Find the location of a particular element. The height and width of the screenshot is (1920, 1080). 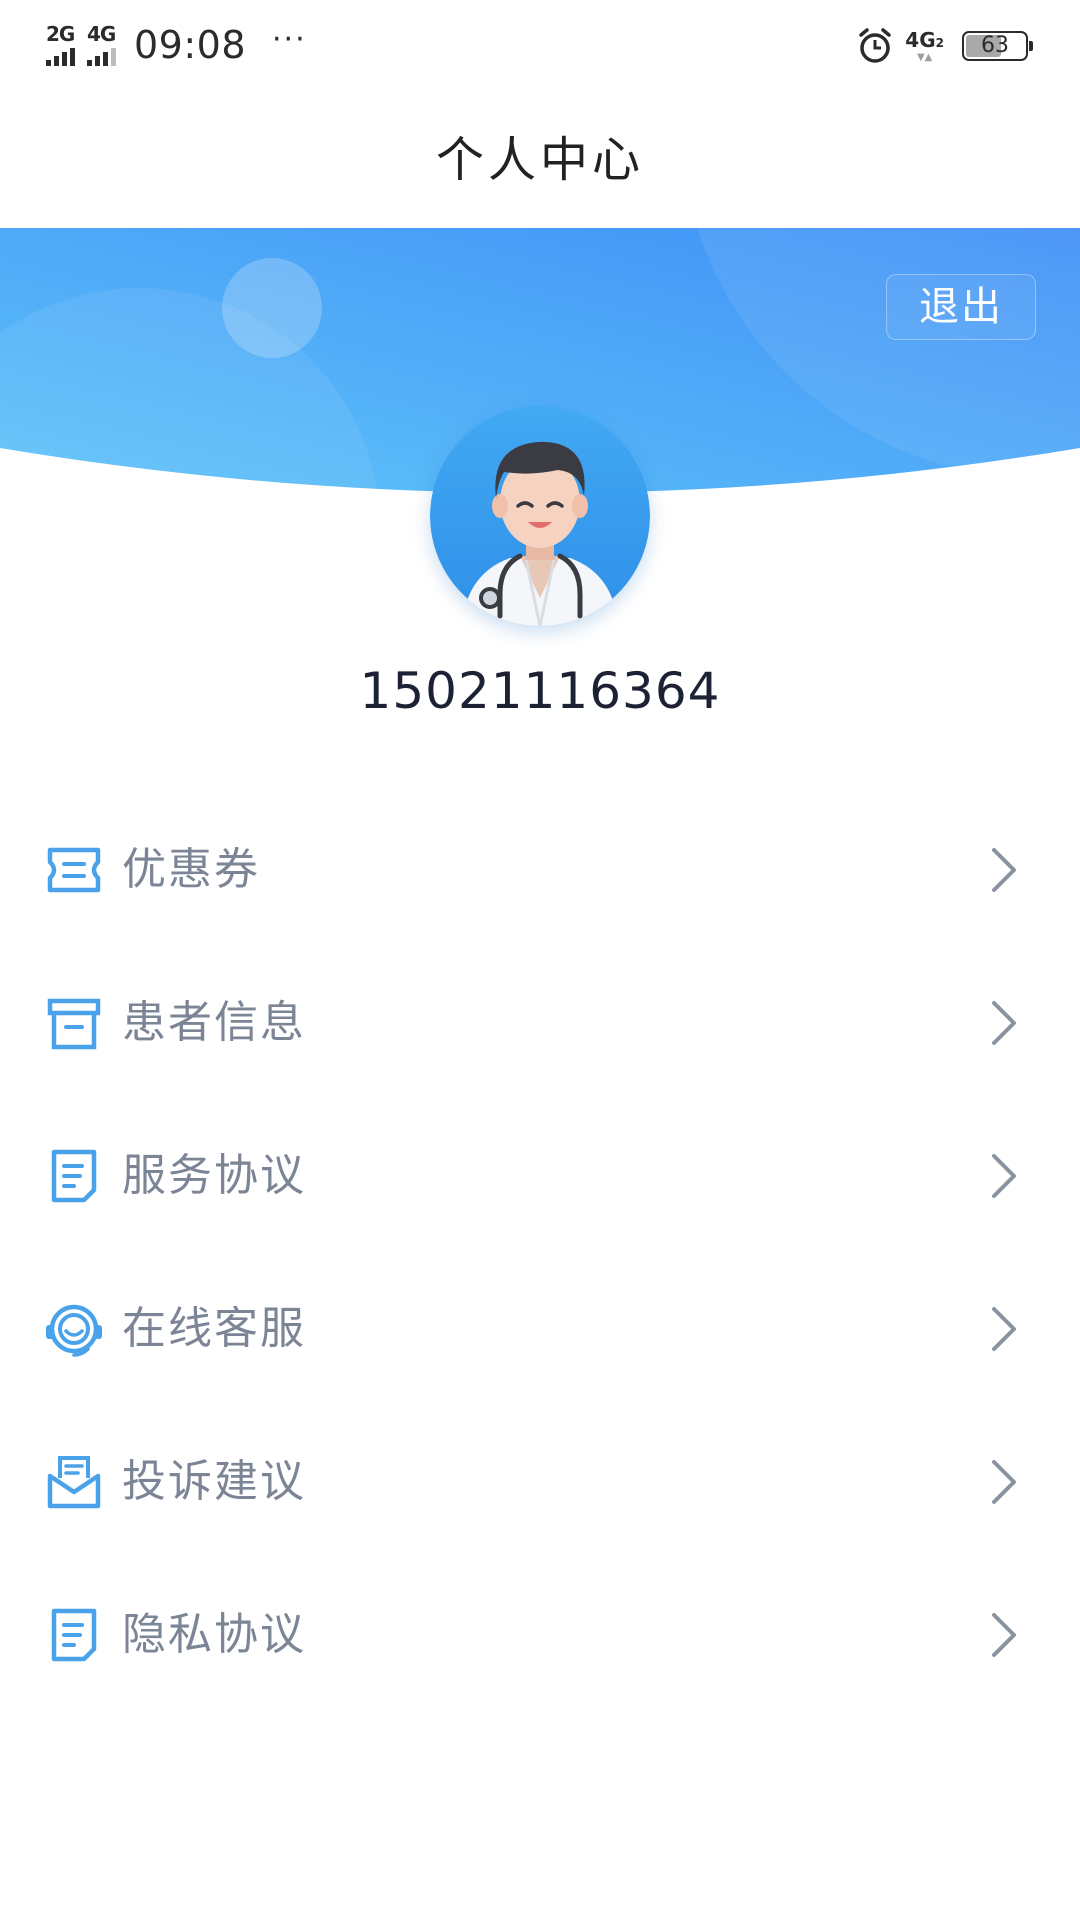

mail-icon is located at coordinates (74, 1482).